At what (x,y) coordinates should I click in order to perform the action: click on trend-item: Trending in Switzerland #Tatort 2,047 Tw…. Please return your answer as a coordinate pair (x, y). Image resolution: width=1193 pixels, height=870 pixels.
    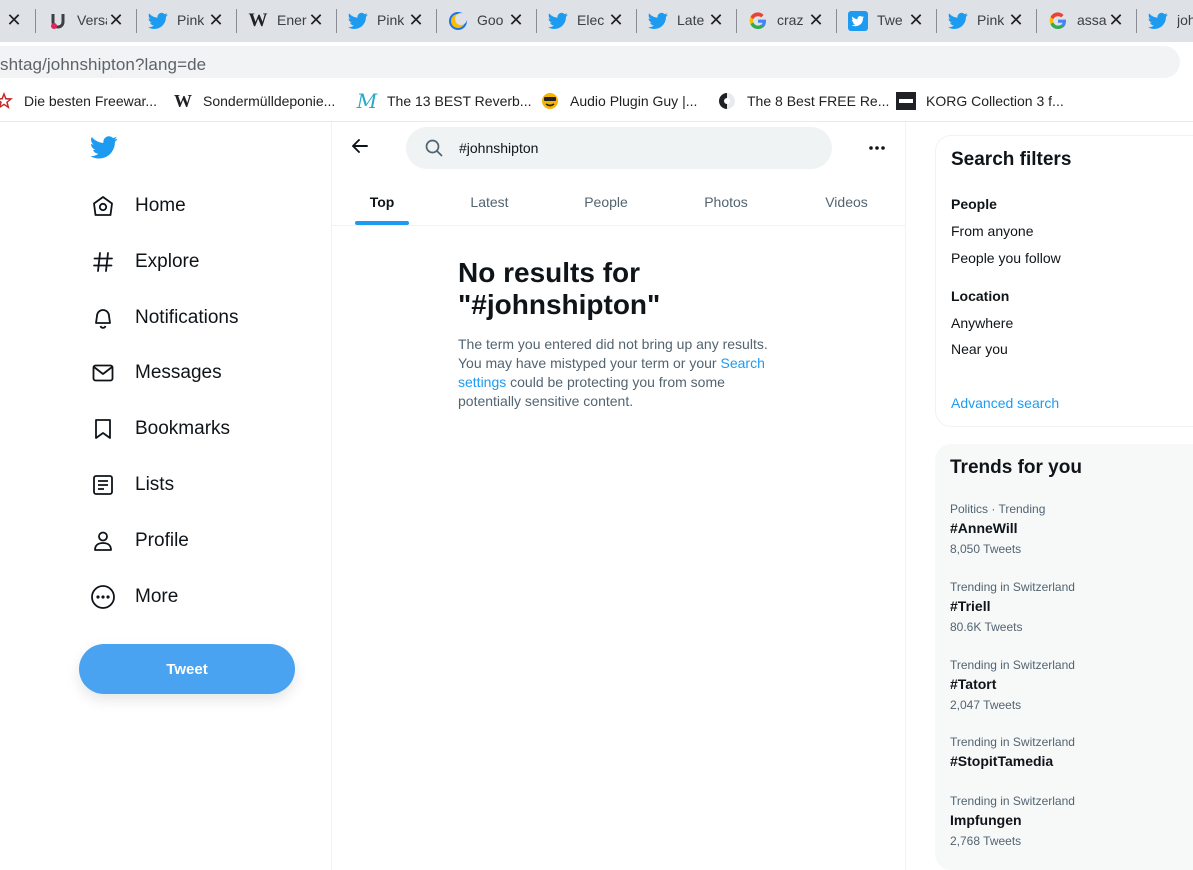
    Looking at the image, I should click on (1070, 685).